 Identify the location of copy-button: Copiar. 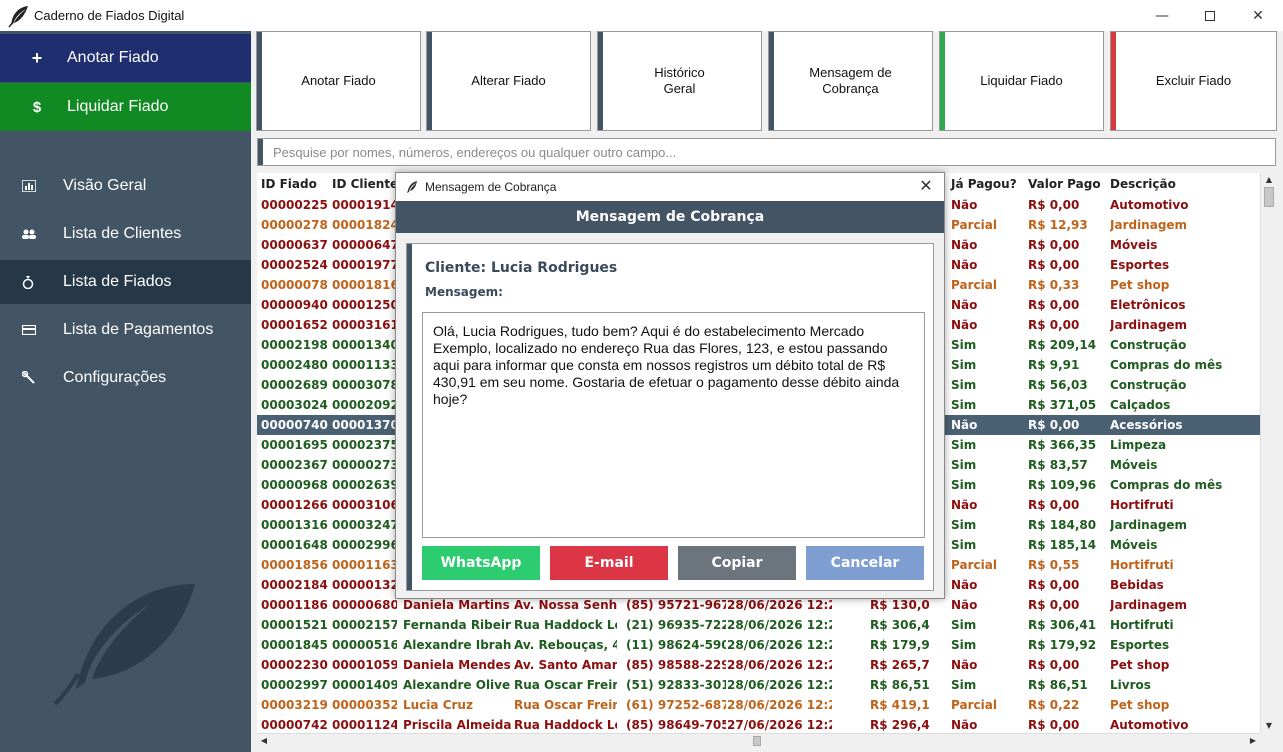
(737, 563).